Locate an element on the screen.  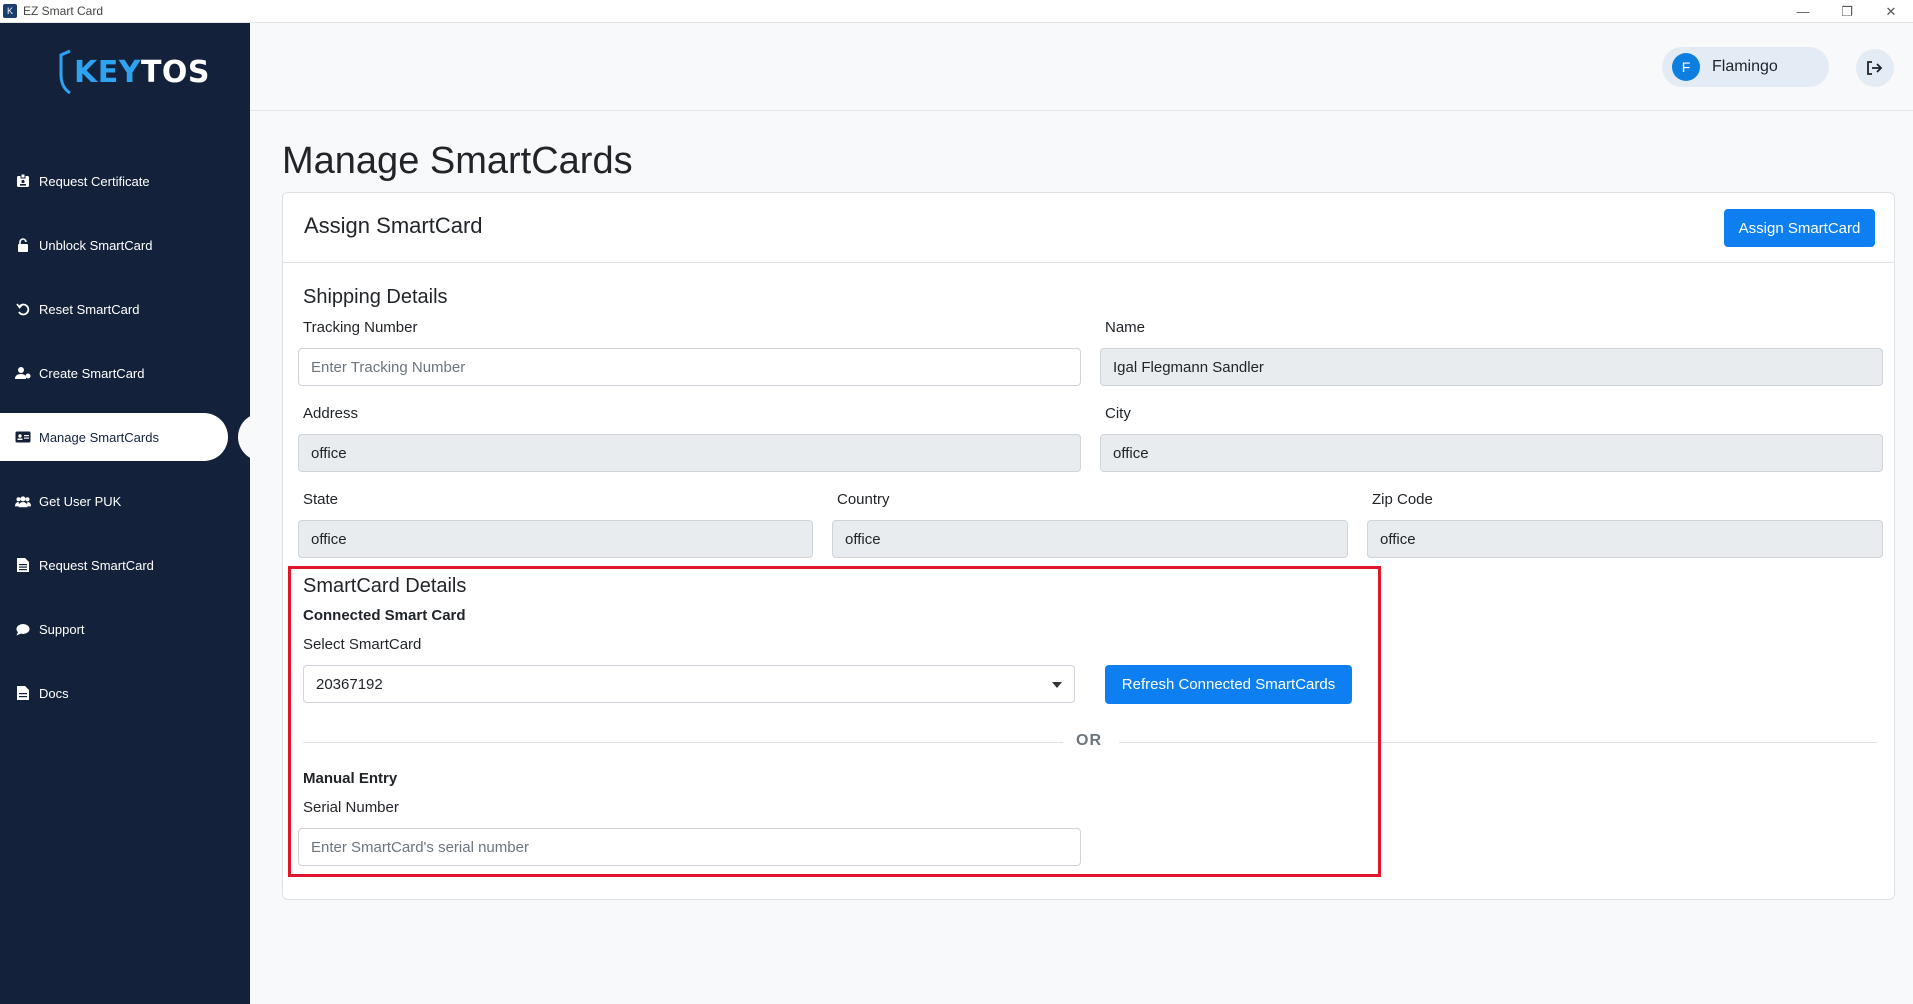
page-title: Manage SmartCards is located at coordinates (457, 161).